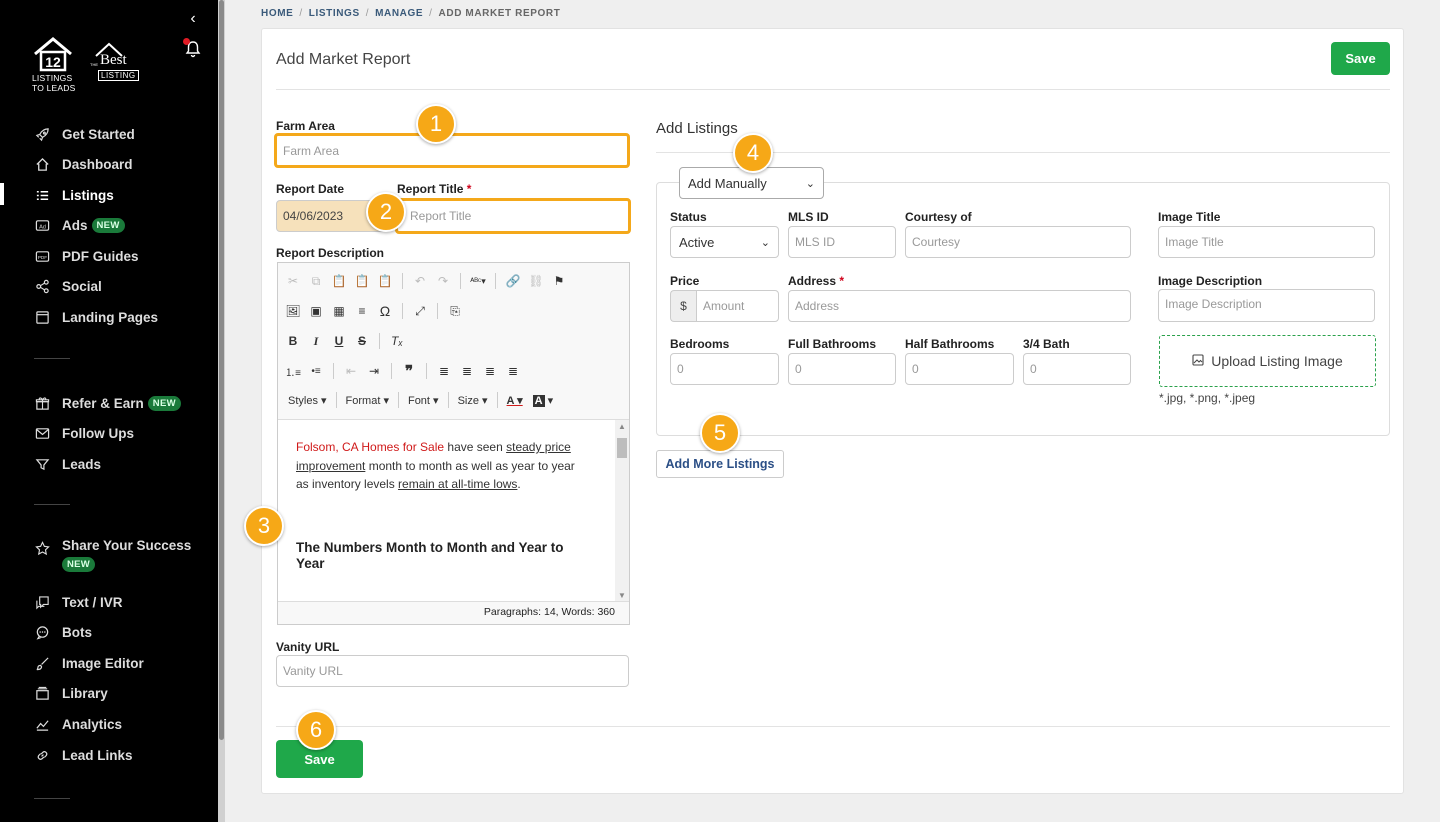 This screenshot has width=1440, height=822. I want to click on three-quarter-bath-field: 0, so click(1077, 369).